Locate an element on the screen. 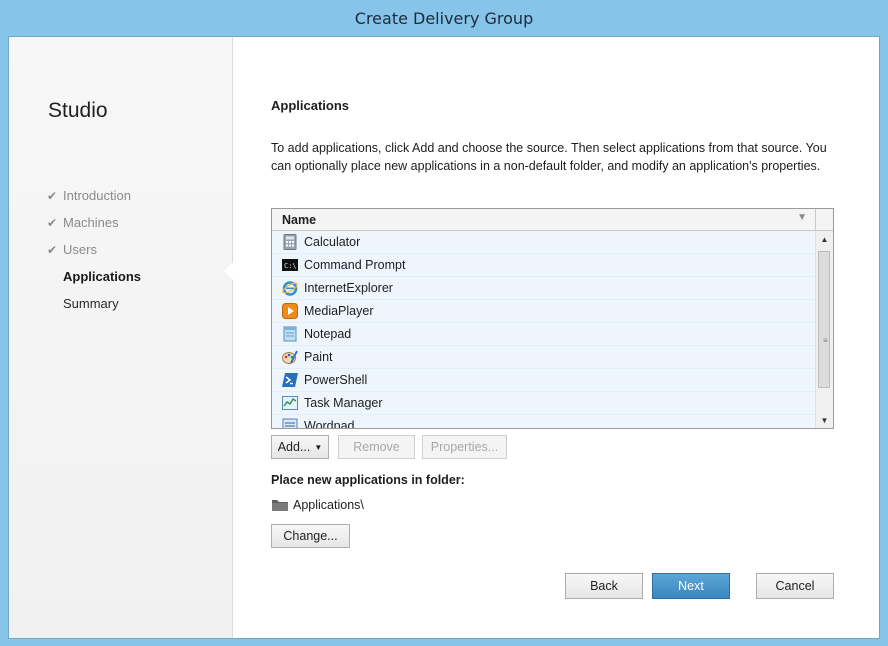 This screenshot has width=888, height=646. list-item: MediaPlayer is located at coordinates (543, 311).